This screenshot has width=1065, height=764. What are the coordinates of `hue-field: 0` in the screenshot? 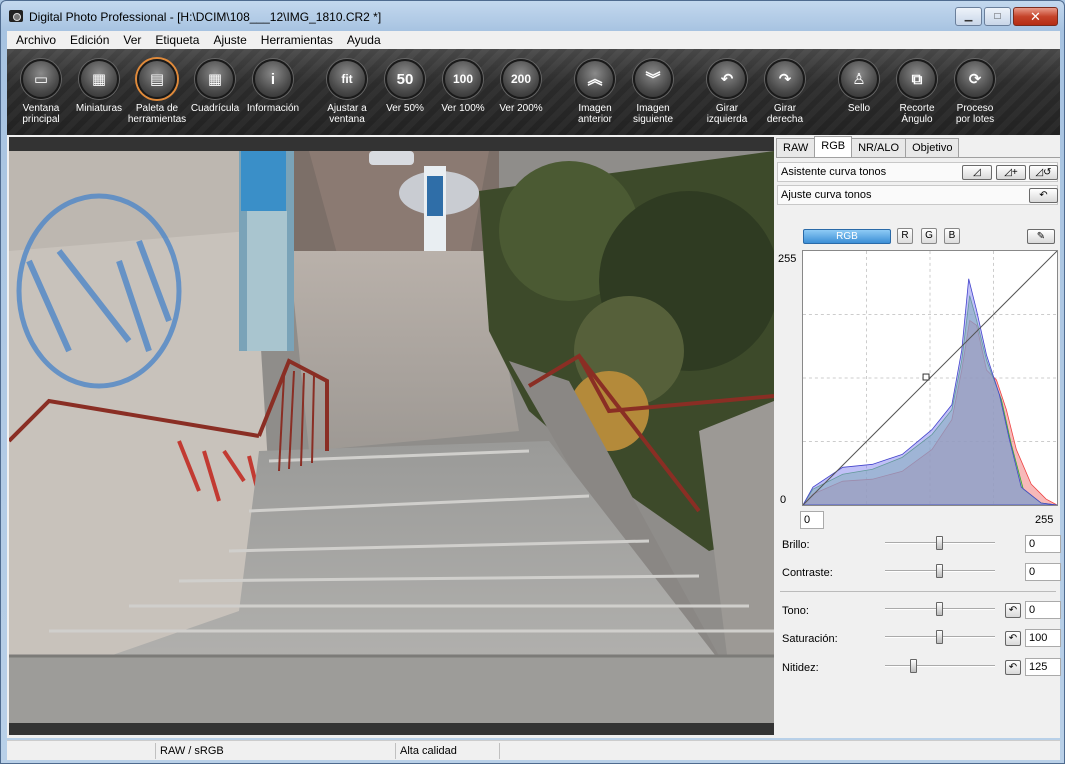 It's located at (1043, 610).